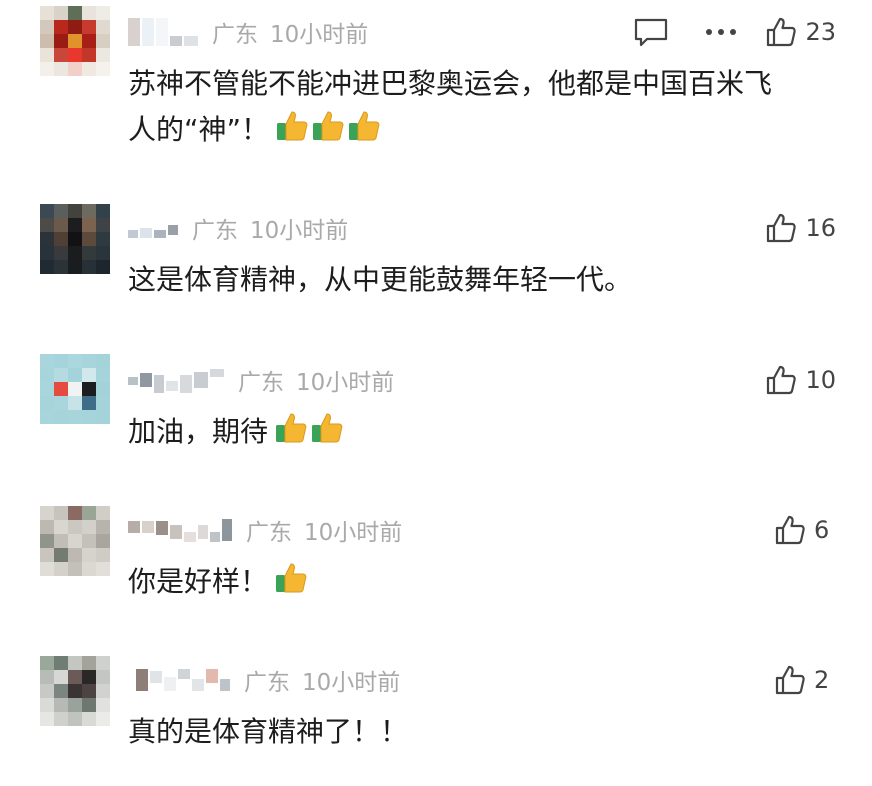 The image size is (872, 786). I want to click on like-count: 16, so click(820, 228).